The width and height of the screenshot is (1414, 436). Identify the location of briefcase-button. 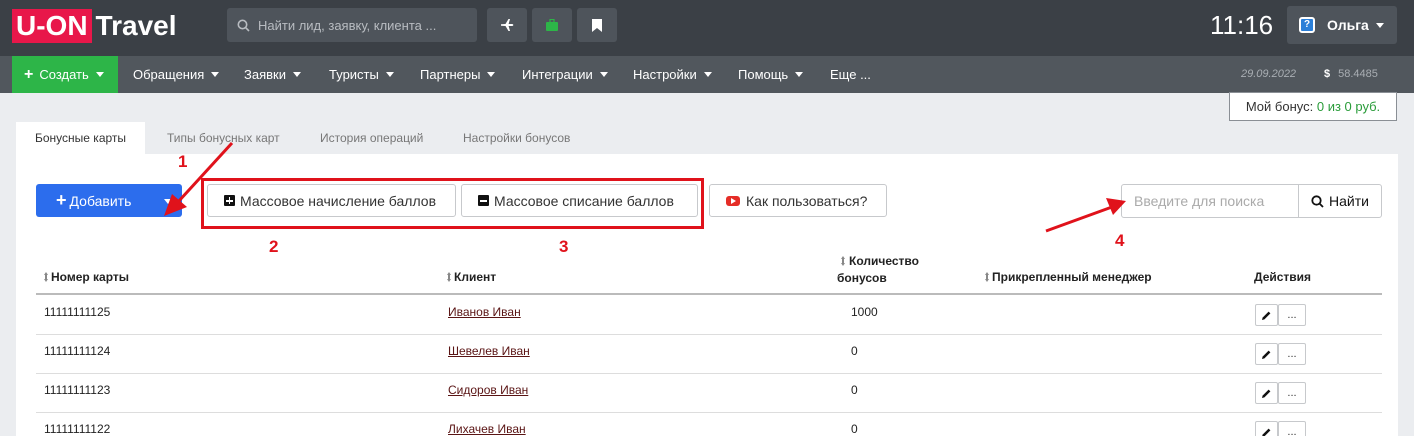
(552, 25).